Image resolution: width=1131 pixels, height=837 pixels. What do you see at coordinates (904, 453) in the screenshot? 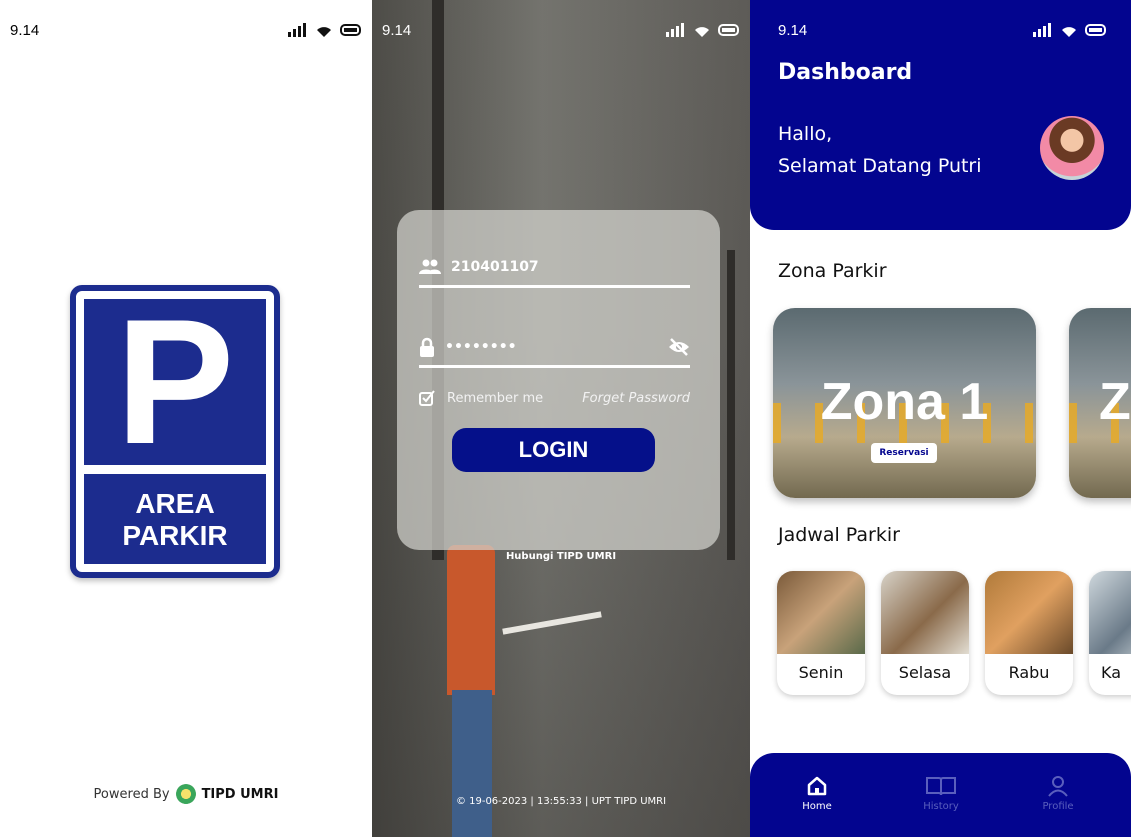
I see `reservasi-button: Reservasi` at bounding box center [904, 453].